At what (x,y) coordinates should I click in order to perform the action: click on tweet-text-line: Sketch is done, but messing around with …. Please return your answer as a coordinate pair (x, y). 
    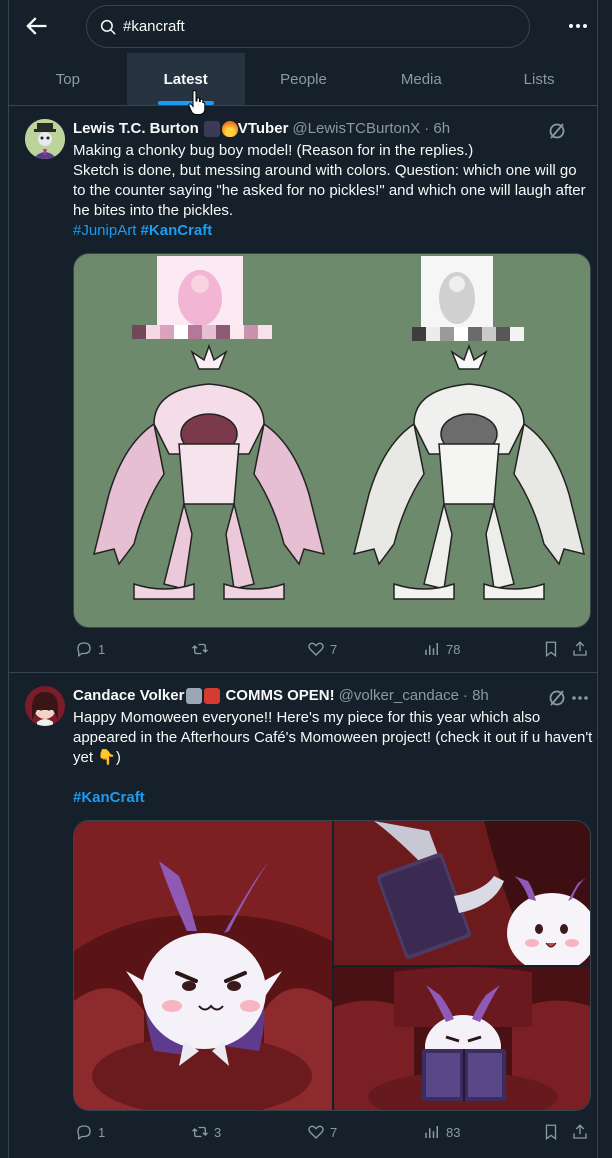
    Looking at the image, I should click on (329, 190).